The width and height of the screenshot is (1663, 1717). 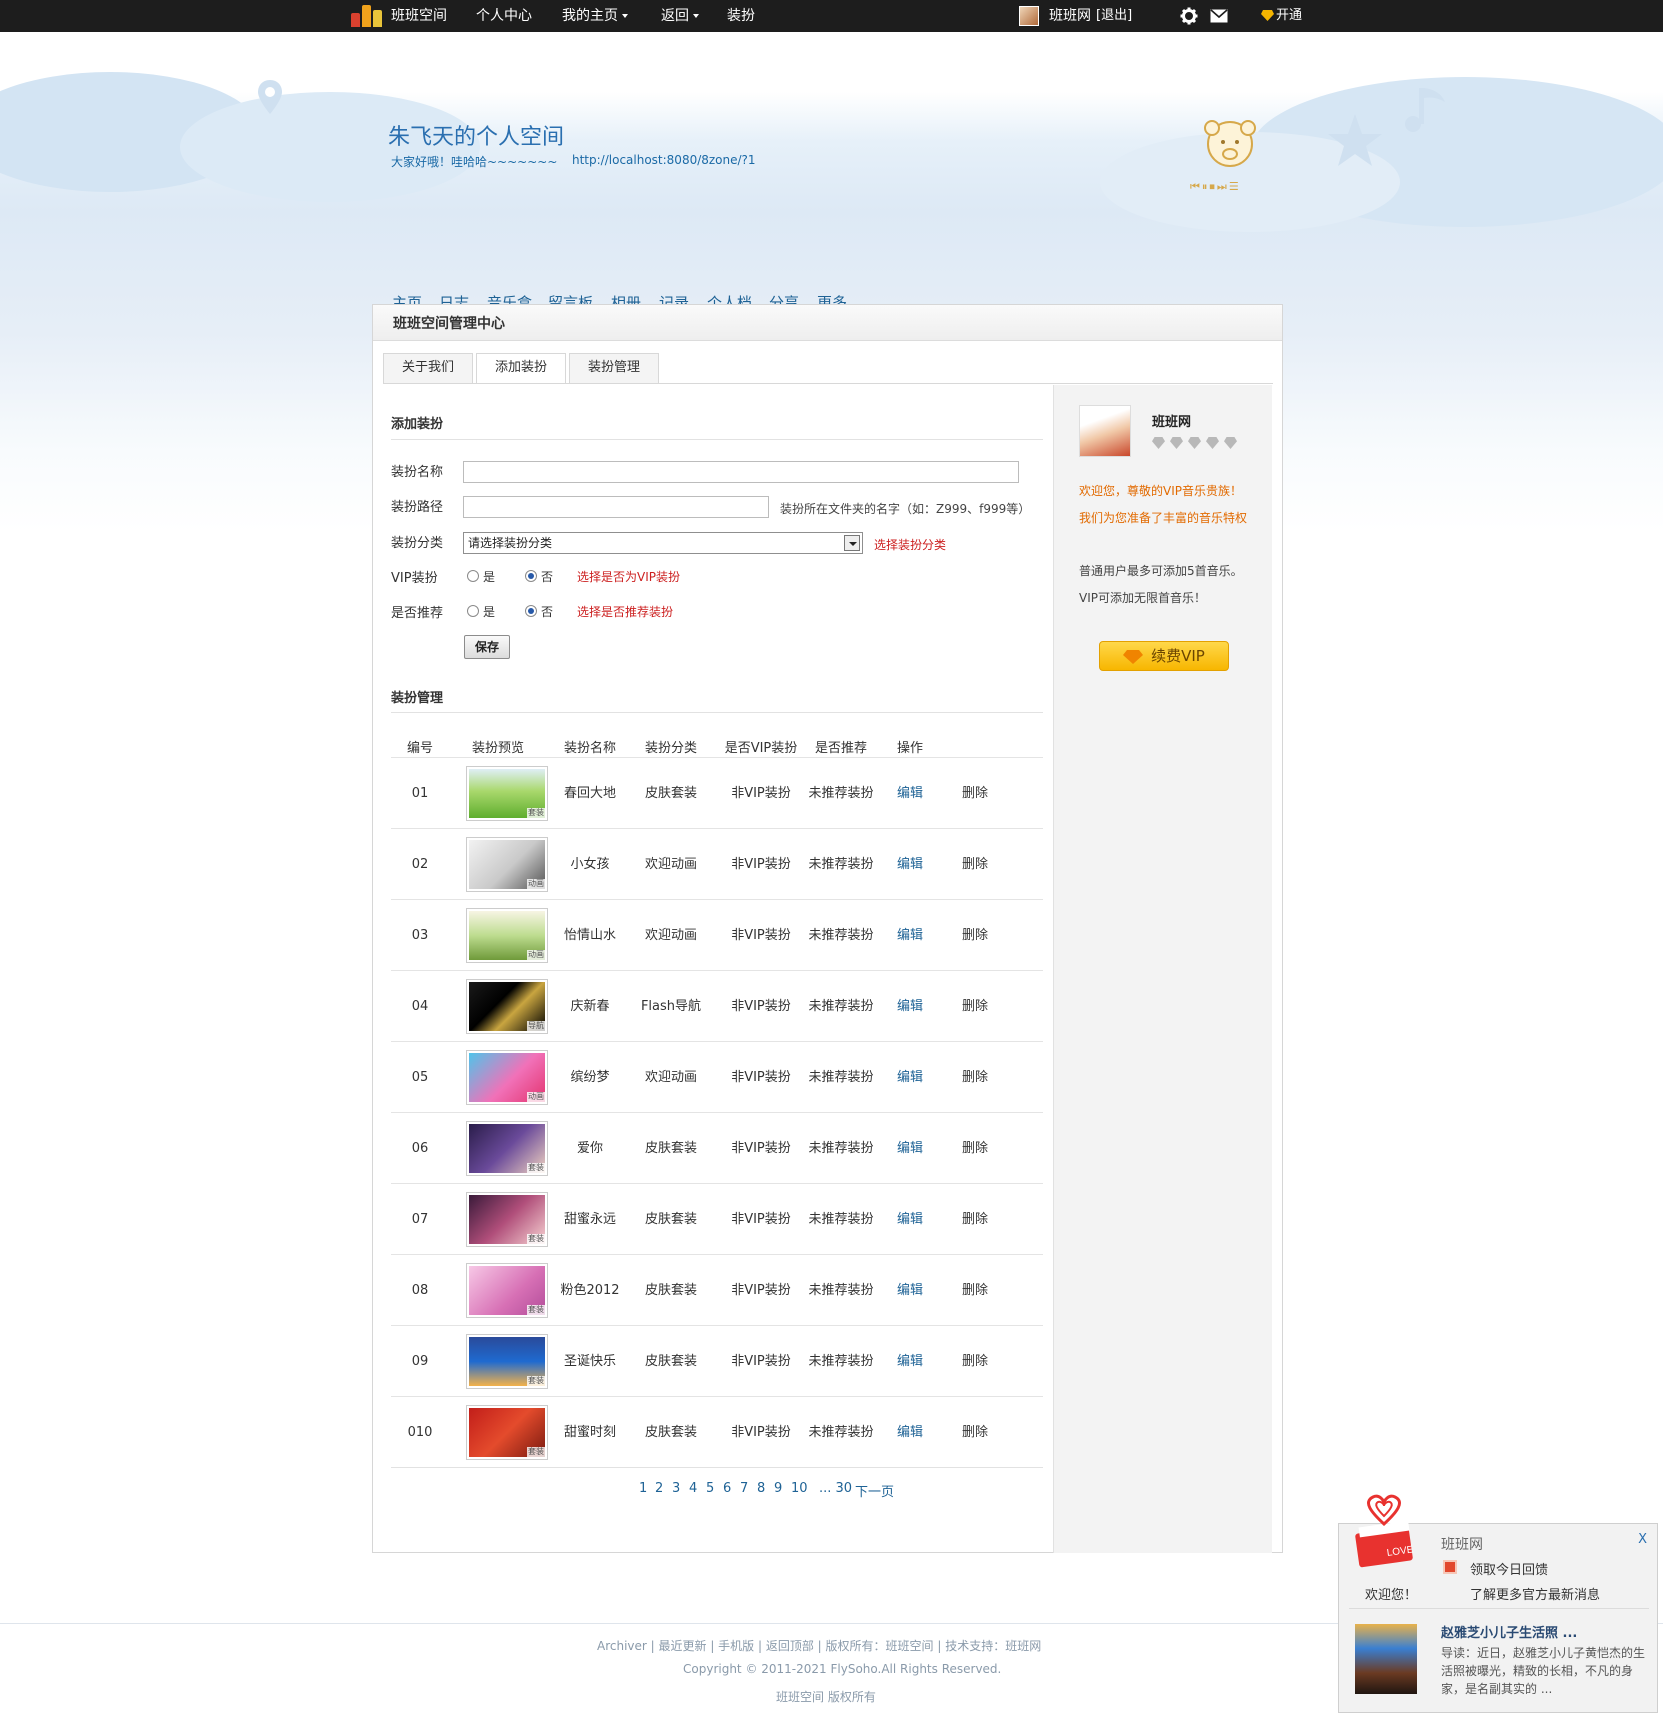 I want to click on page-link: 4, so click(x=693, y=1488).